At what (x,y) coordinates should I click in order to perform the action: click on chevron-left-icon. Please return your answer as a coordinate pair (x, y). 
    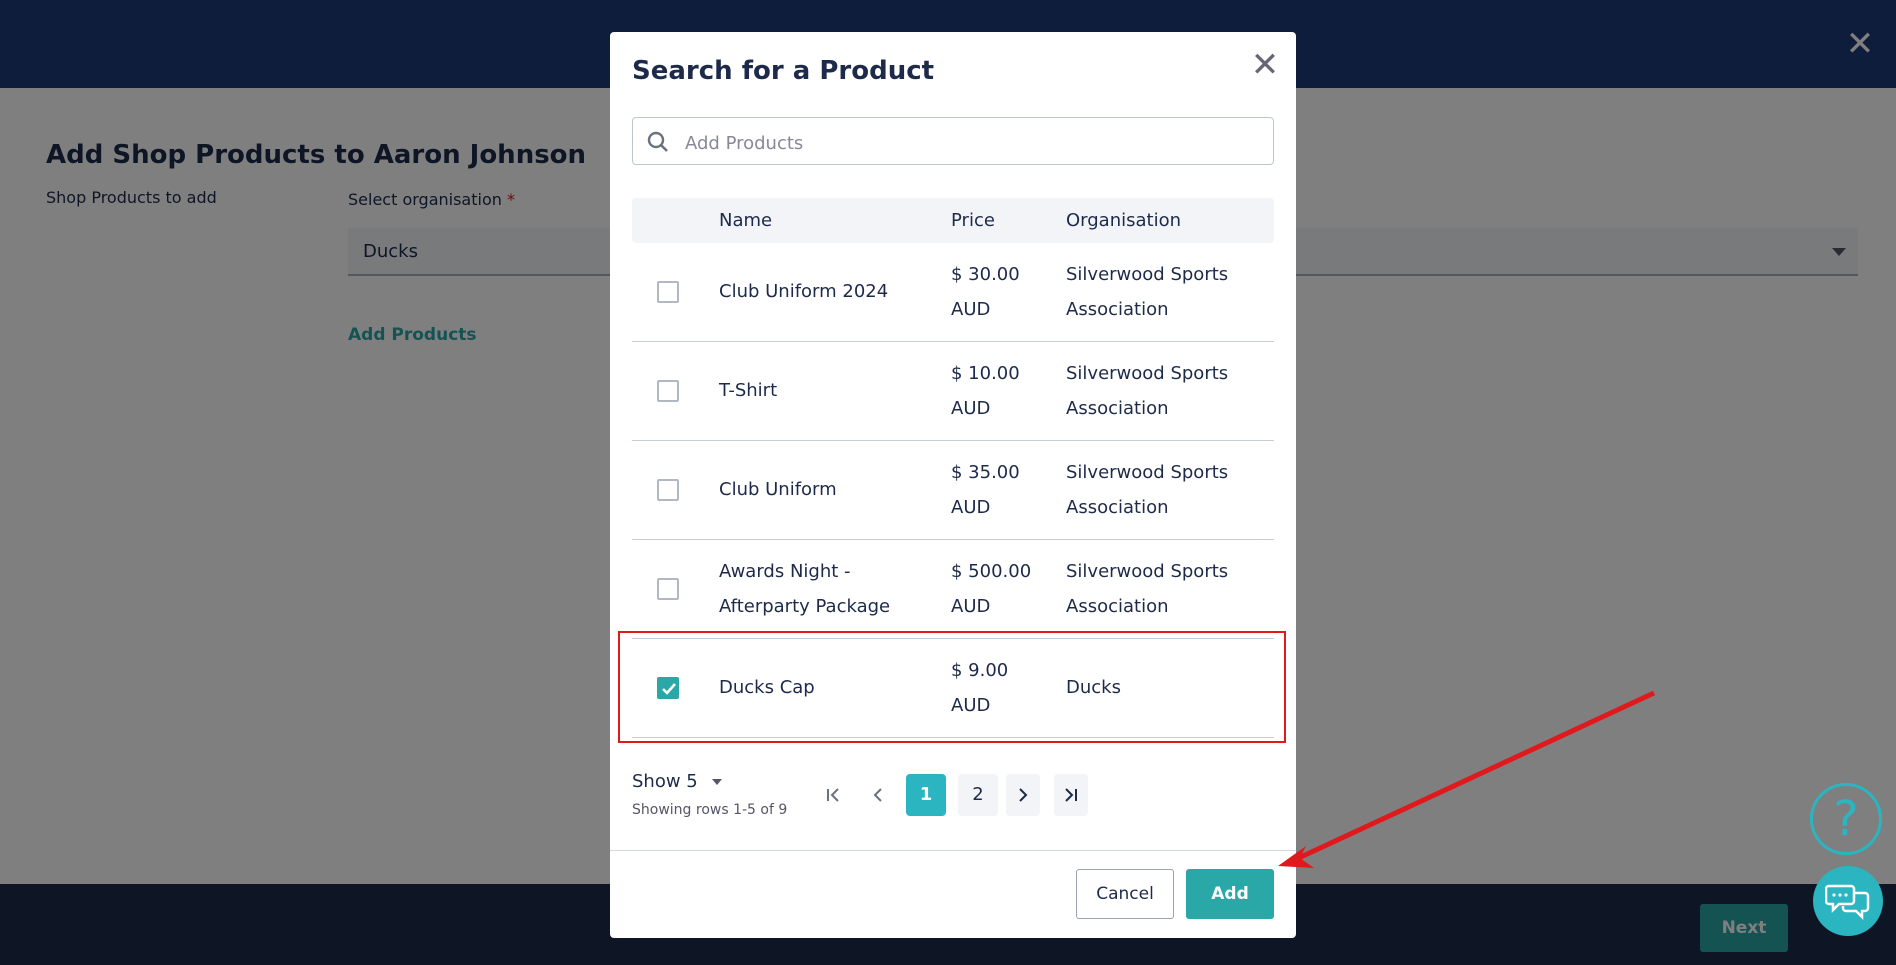
    Looking at the image, I should click on (877, 795).